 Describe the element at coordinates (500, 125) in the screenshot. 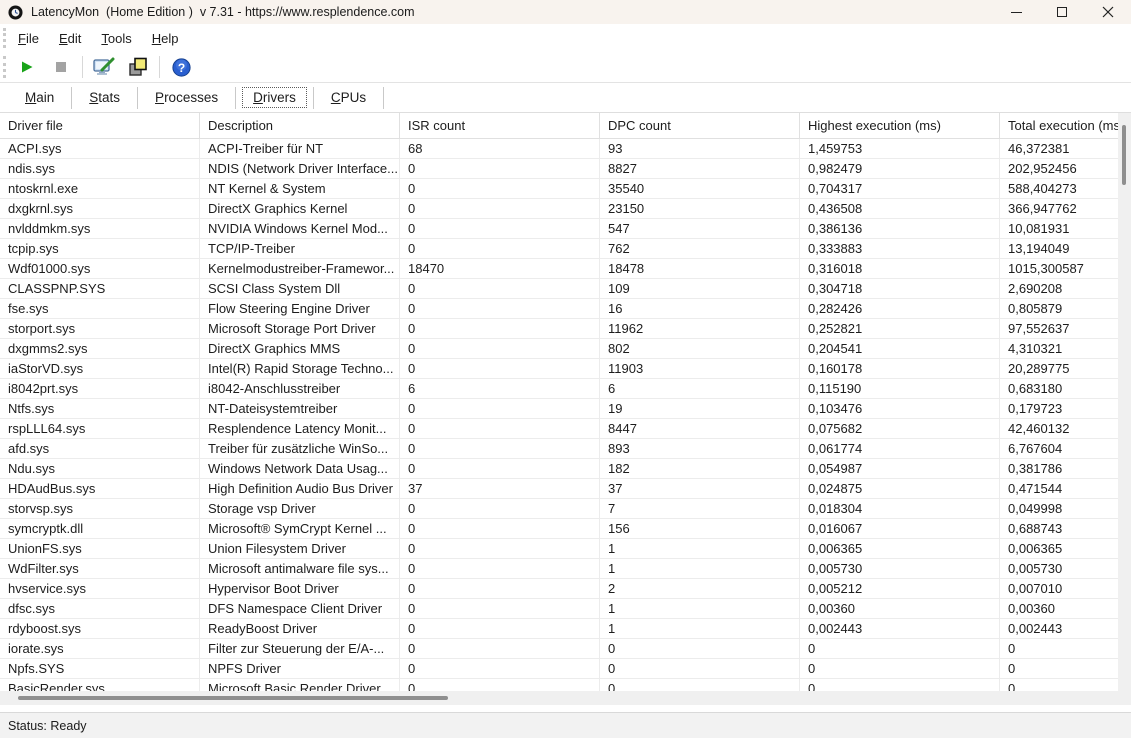

I see `column-header-isr-count: ISR count` at that location.